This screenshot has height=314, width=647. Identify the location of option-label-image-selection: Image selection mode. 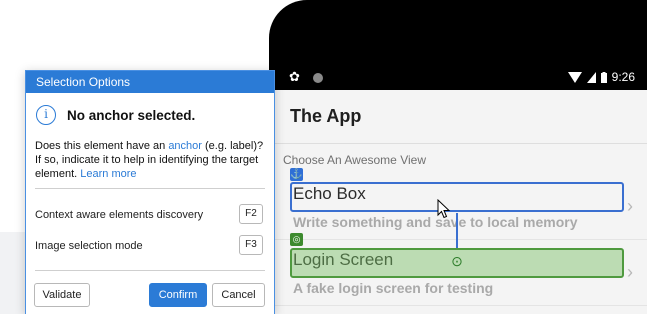
(89, 246).